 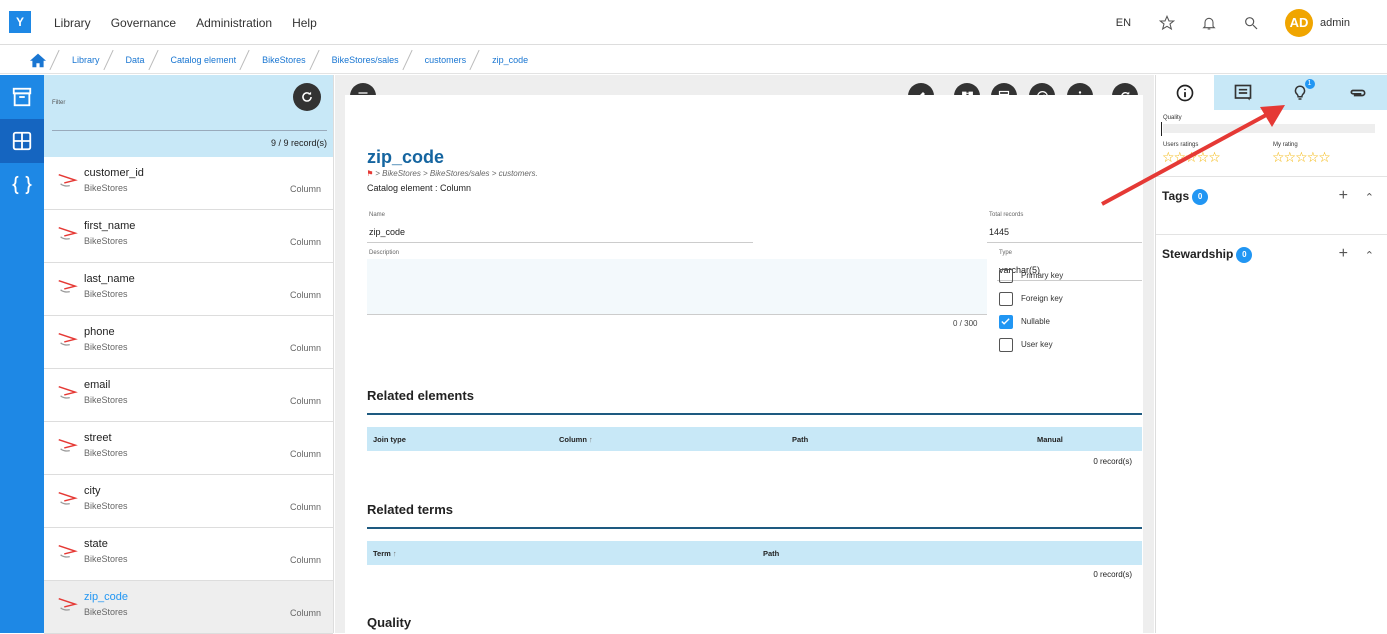 What do you see at coordinates (1006, 345) in the screenshot?
I see `user-key-checkbox` at bounding box center [1006, 345].